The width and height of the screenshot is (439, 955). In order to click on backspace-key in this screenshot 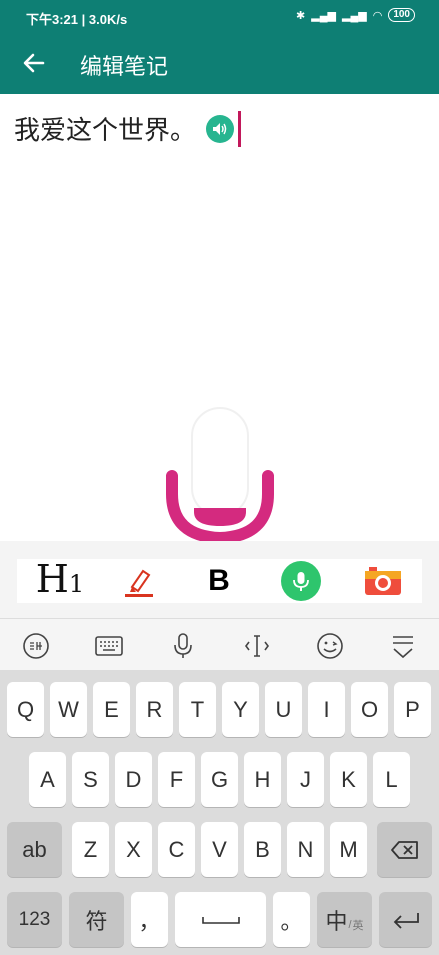, I will do `click(404, 849)`.